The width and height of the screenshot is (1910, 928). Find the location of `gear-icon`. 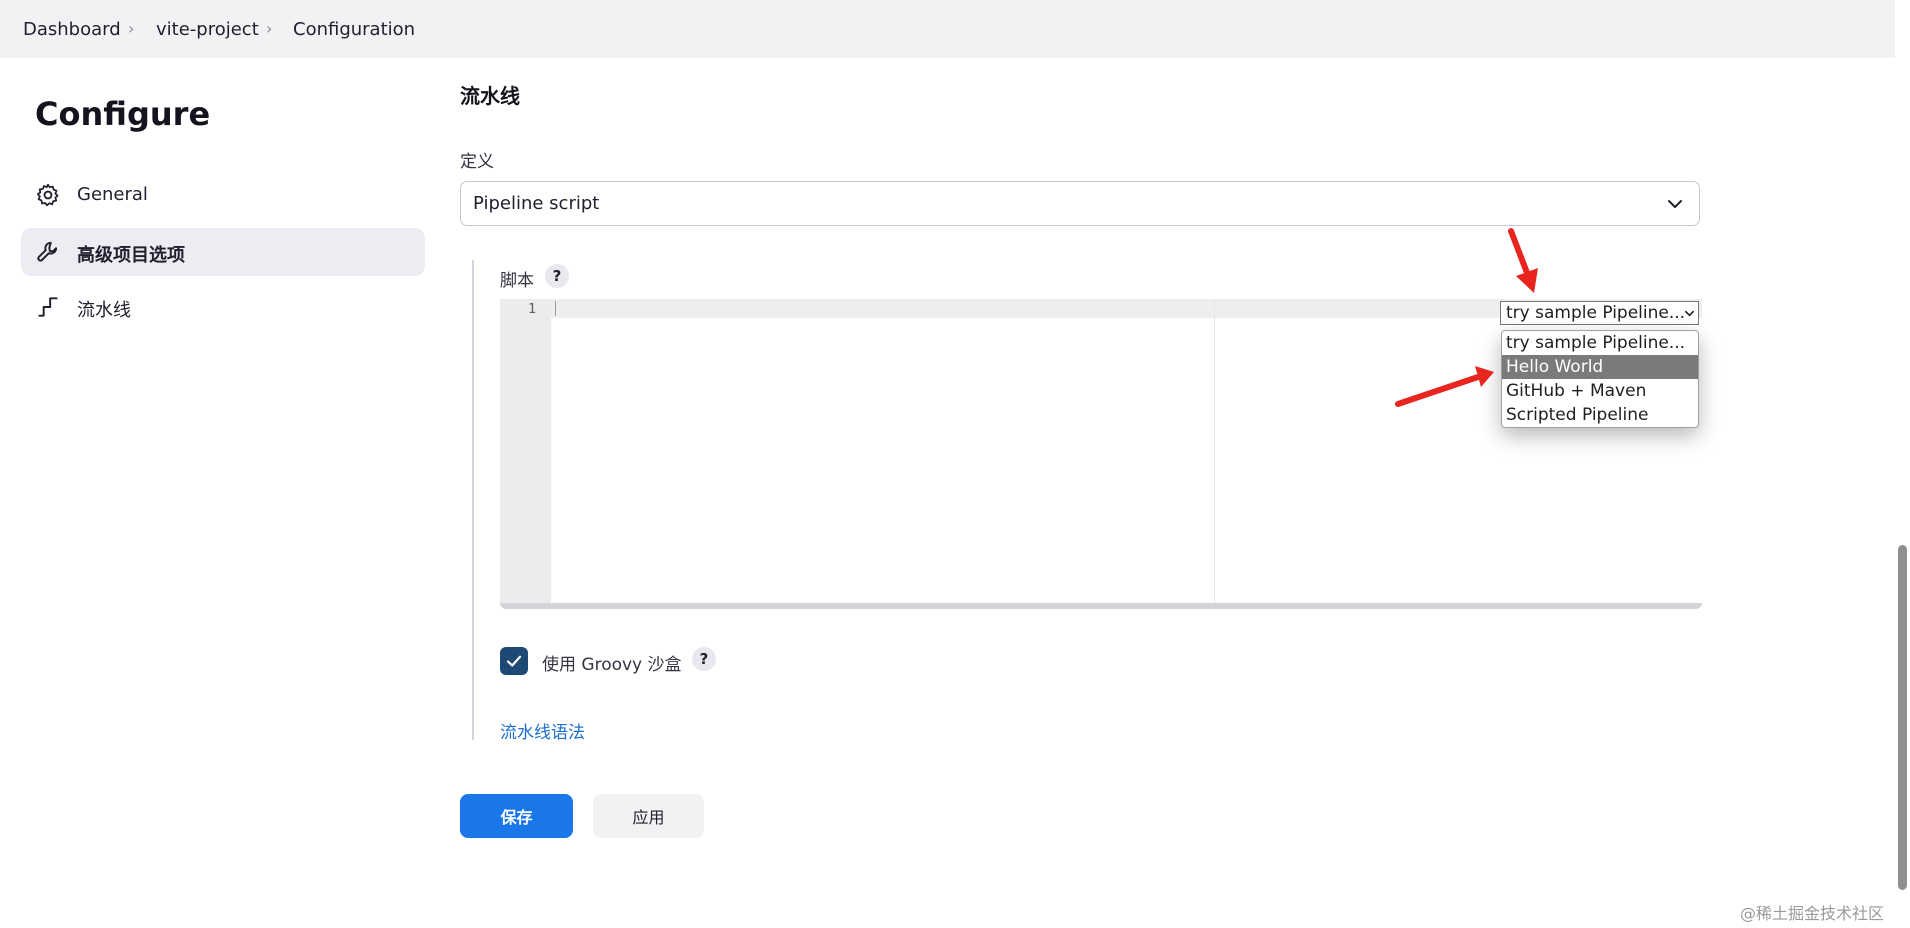

gear-icon is located at coordinates (47, 195).